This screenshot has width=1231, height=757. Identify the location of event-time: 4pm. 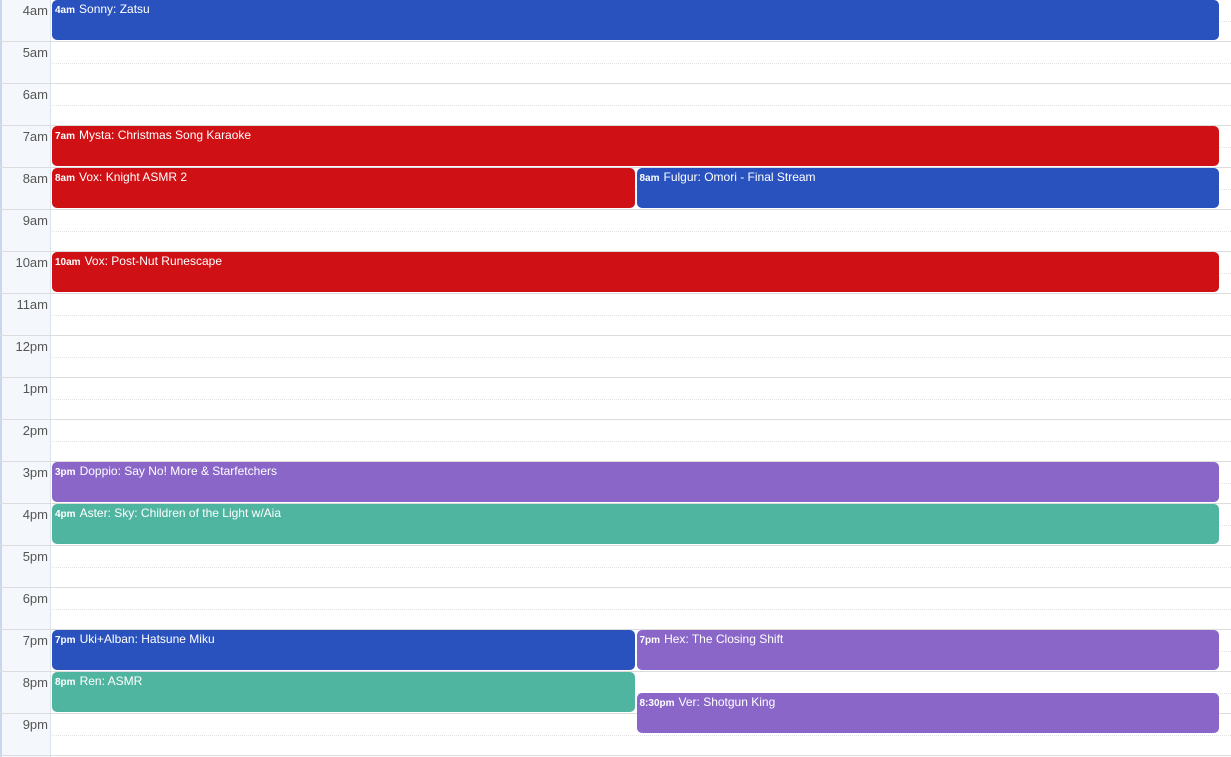
(65, 514).